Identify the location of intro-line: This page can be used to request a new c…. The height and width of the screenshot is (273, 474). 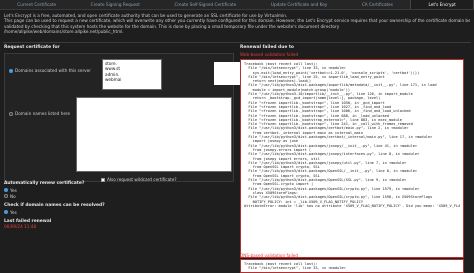
(237, 21).